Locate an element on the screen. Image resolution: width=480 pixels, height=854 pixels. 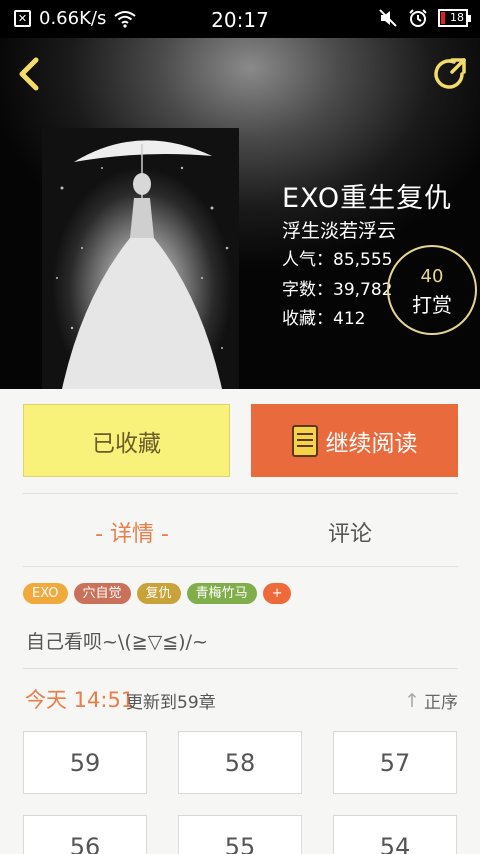
status-bar: ✕ 0.66K/s 20:17 18 is located at coordinates (240, 19).